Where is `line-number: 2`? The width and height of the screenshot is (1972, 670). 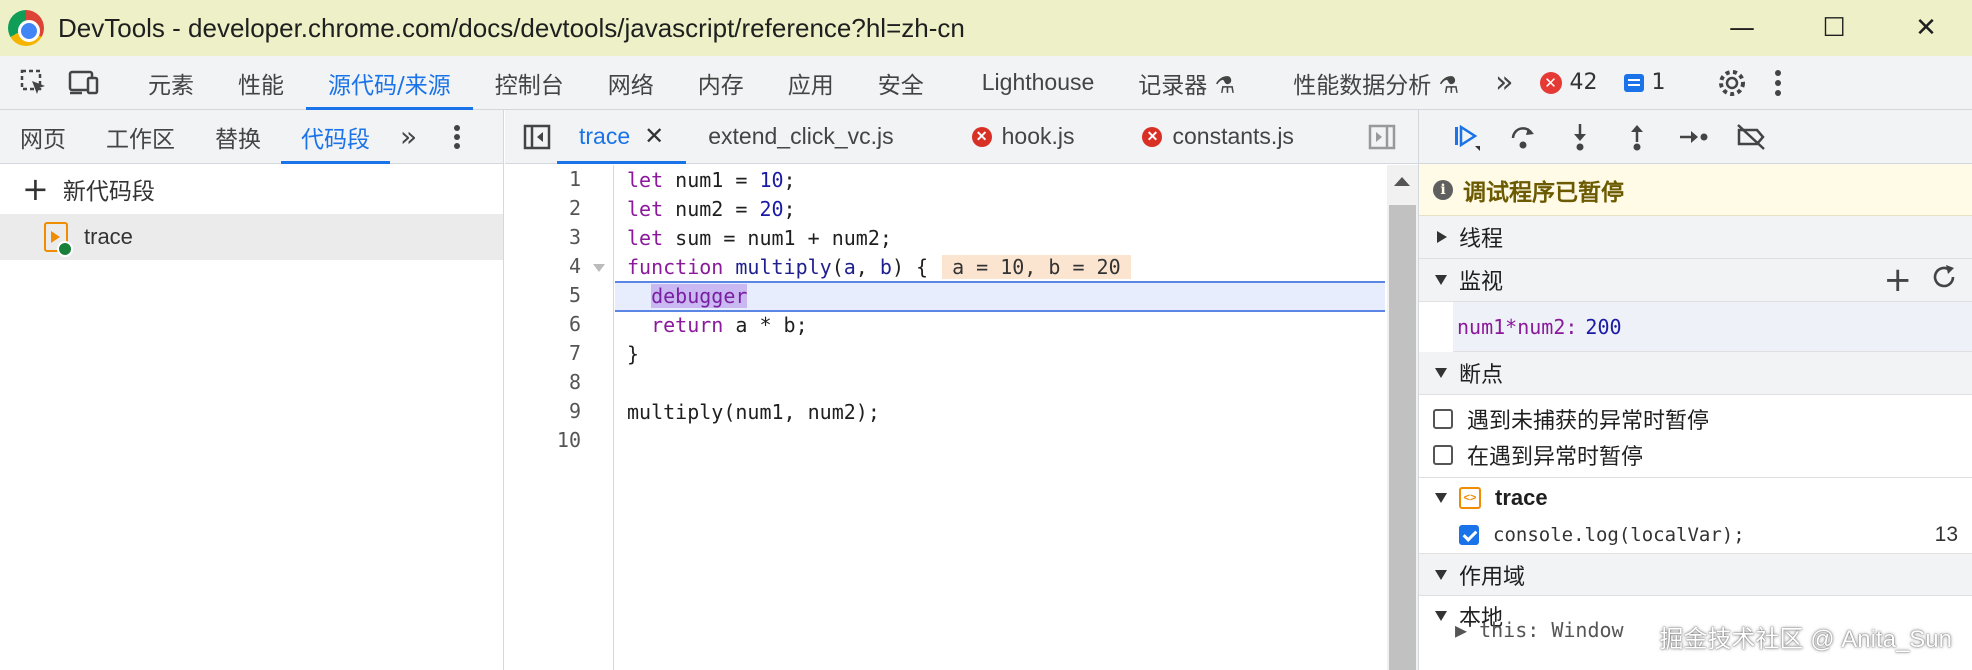
line-number: 2 is located at coordinates (543, 208).